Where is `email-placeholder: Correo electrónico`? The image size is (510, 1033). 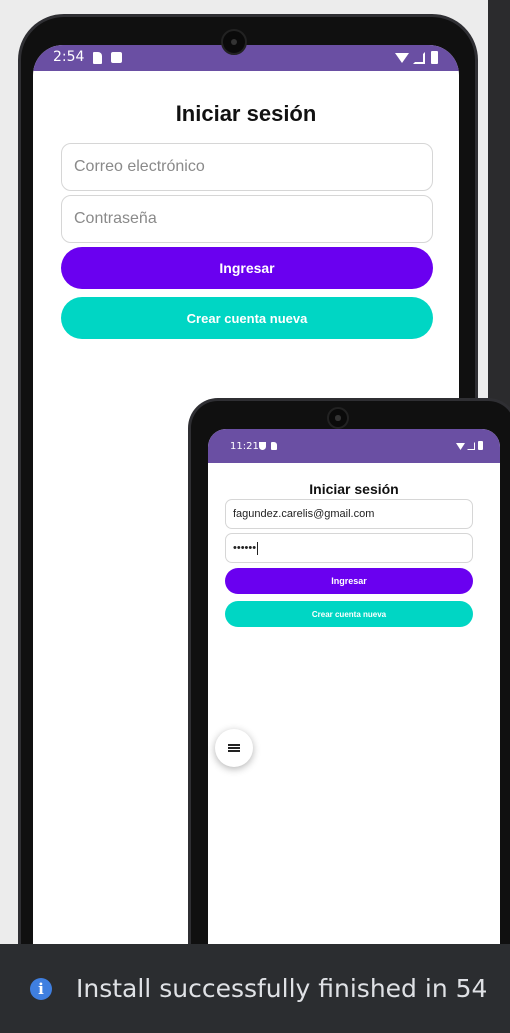
email-placeholder: Correo electrónico is located at coordinates (139, 166).